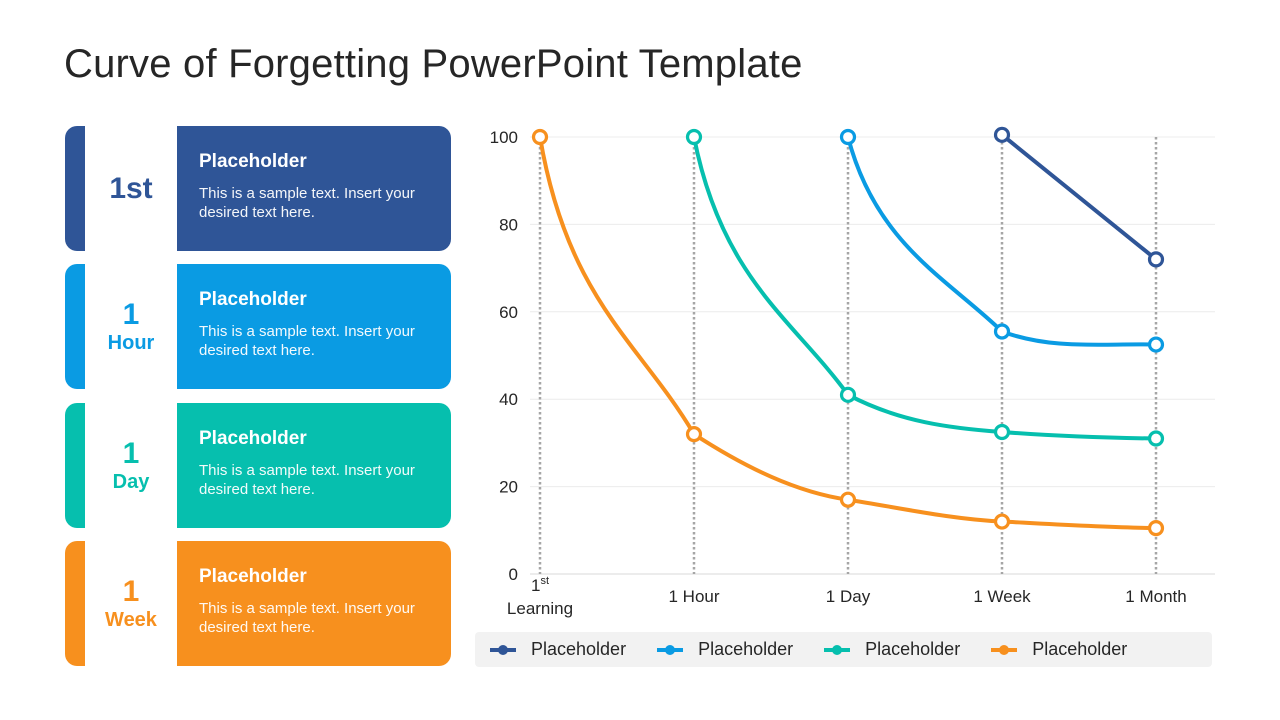 This screenshot has width=1280, height=720. I want to click on card-label: 1 Day, so click(131, 465).